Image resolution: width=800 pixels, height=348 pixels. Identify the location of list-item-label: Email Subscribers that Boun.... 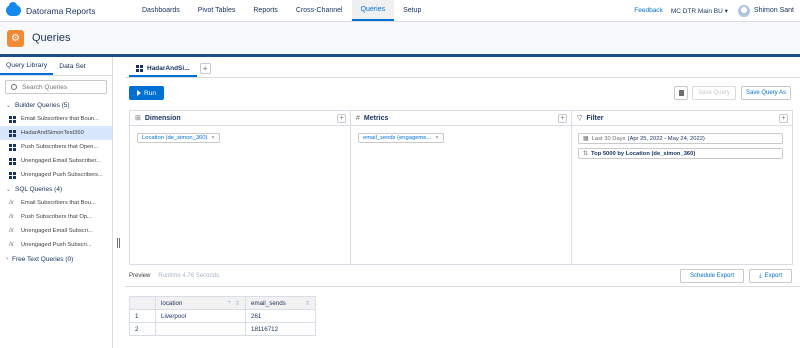
(60, 119).